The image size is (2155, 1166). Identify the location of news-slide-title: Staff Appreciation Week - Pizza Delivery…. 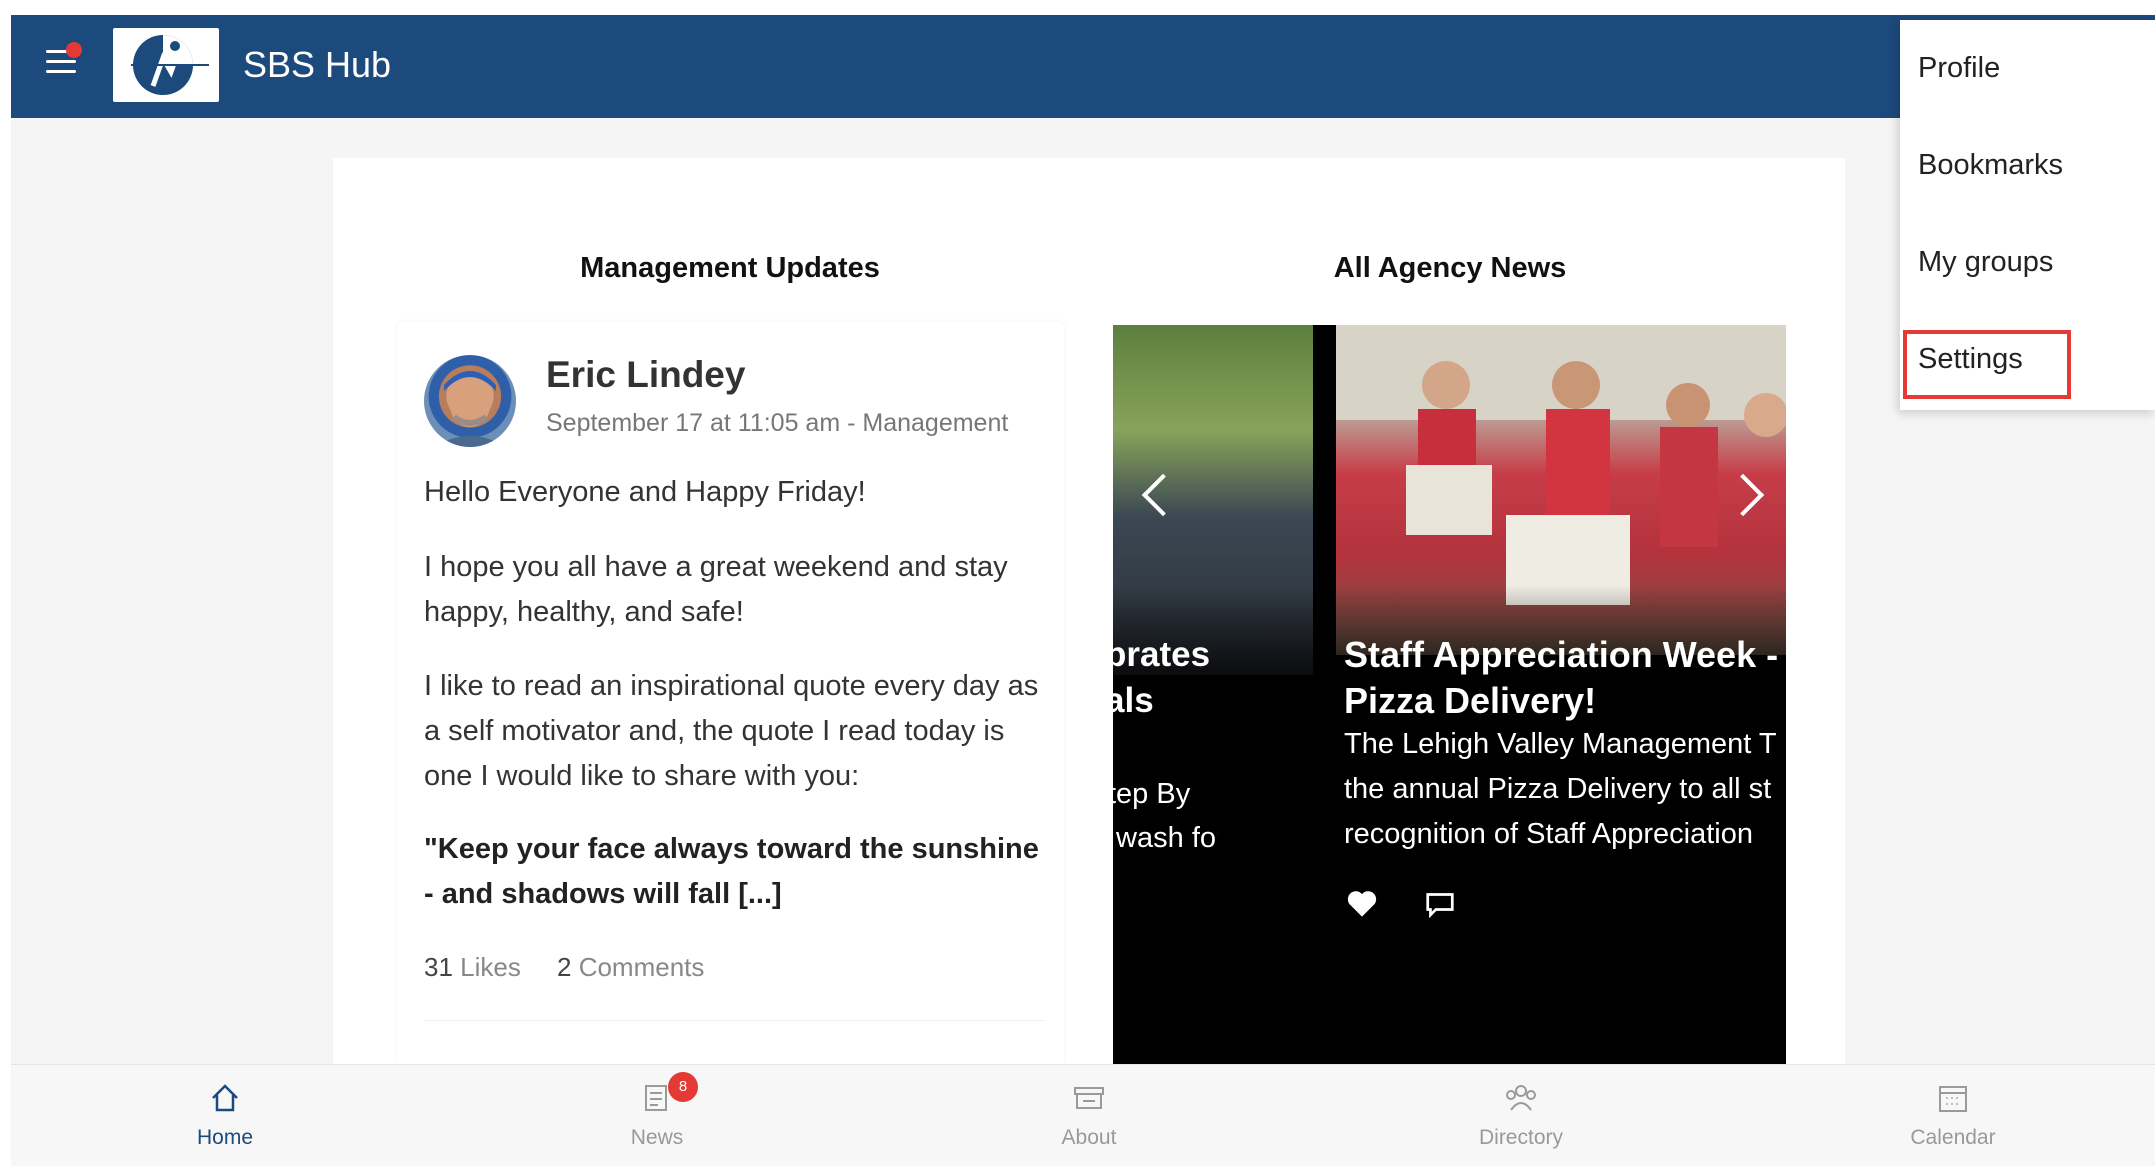
(1565, 678).